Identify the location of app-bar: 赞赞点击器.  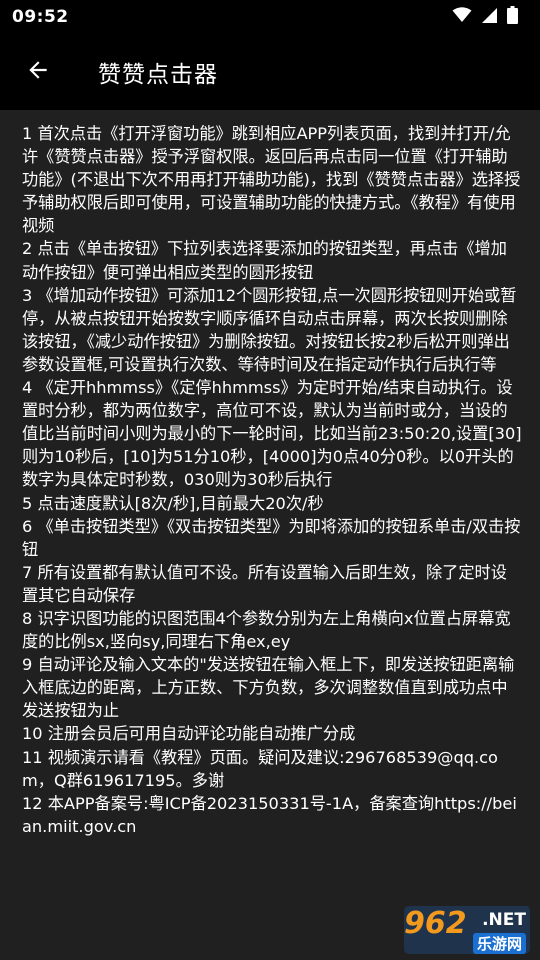
(270, 72).